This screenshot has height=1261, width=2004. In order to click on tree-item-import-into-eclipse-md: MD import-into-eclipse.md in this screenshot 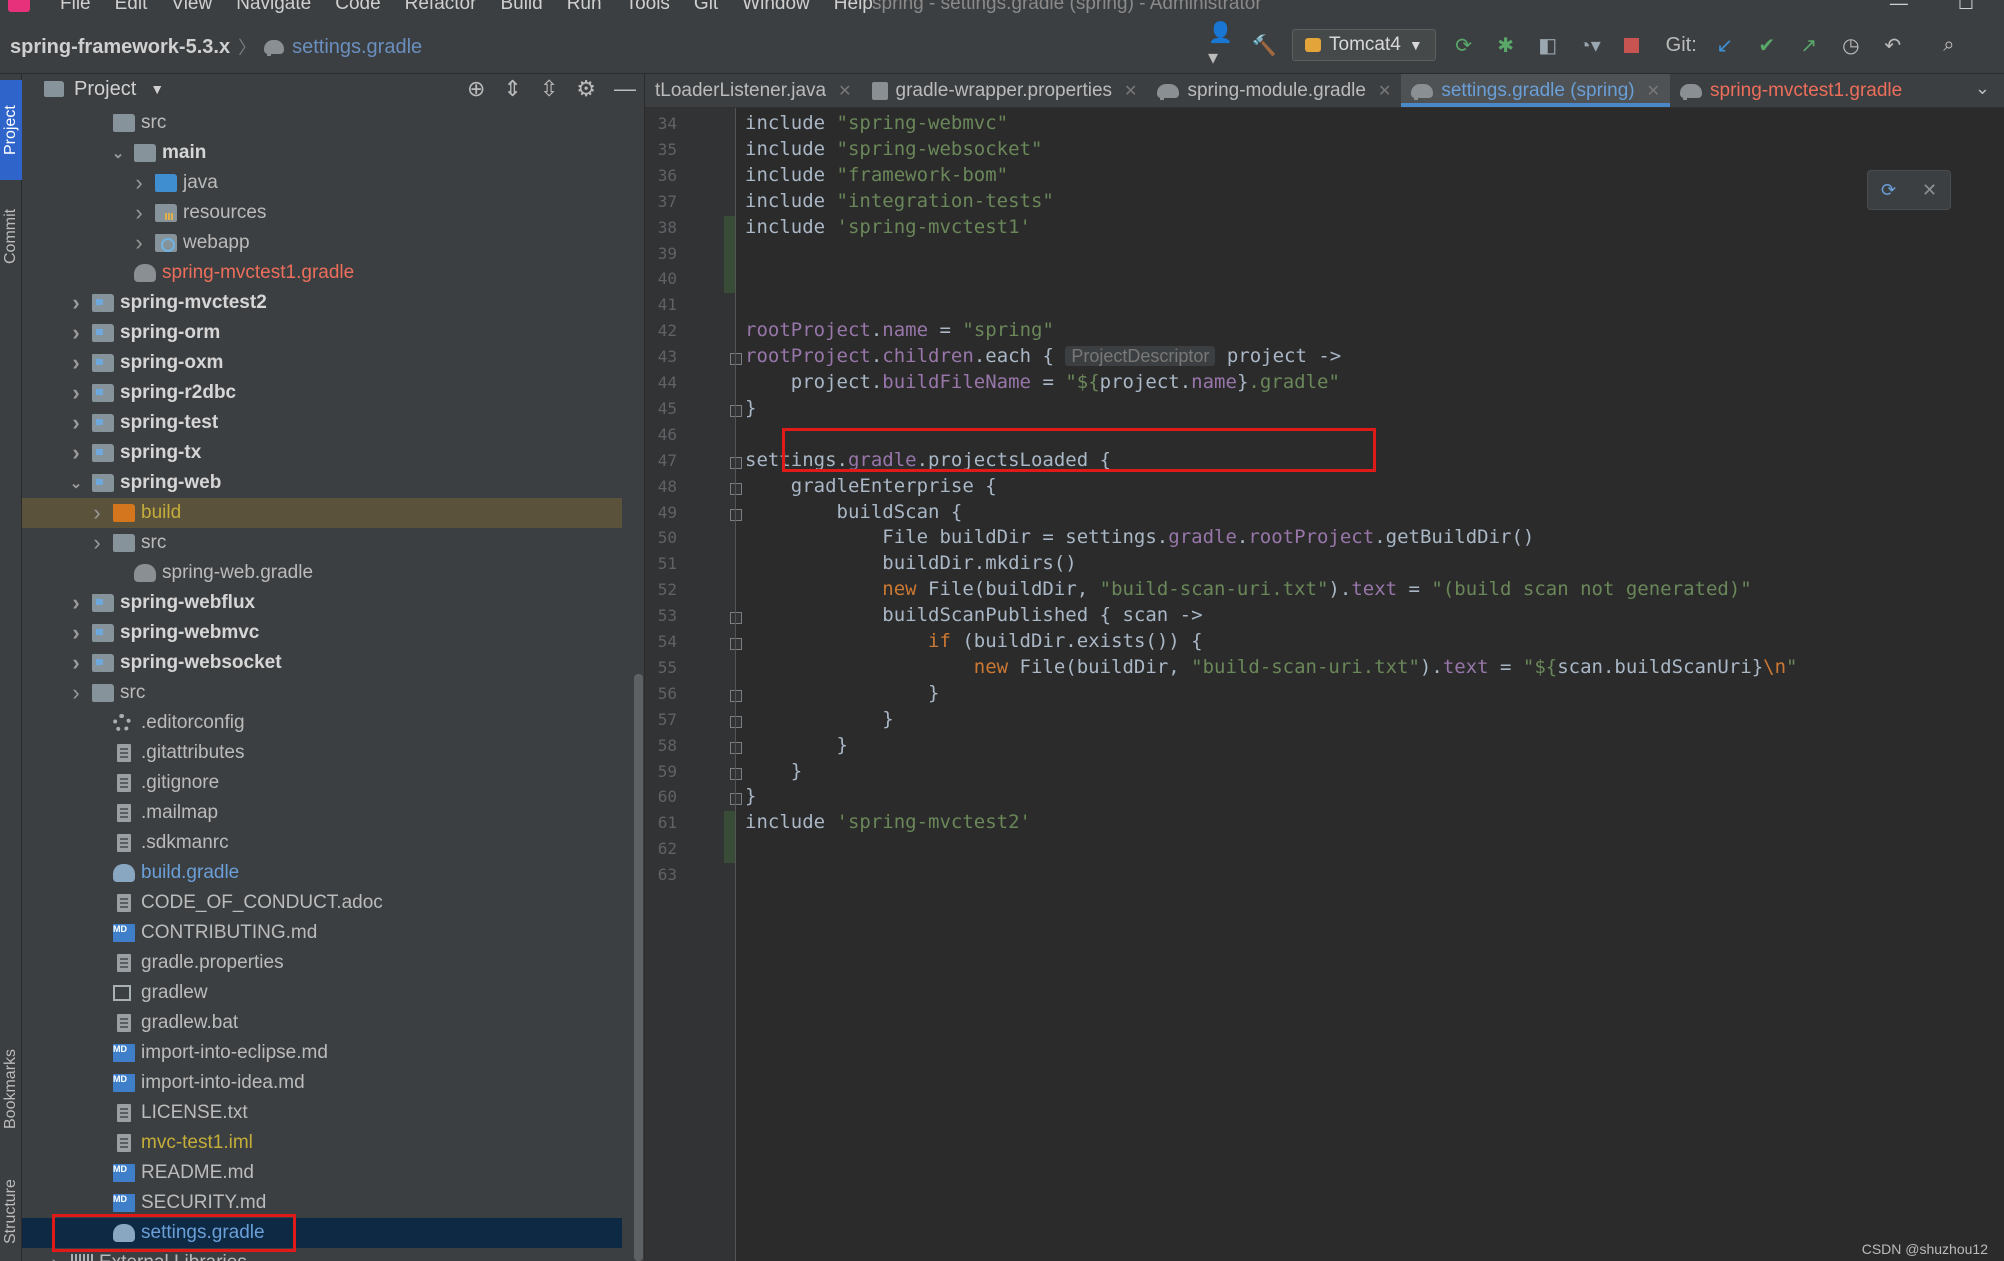, I will do `click(322, 1053)`.